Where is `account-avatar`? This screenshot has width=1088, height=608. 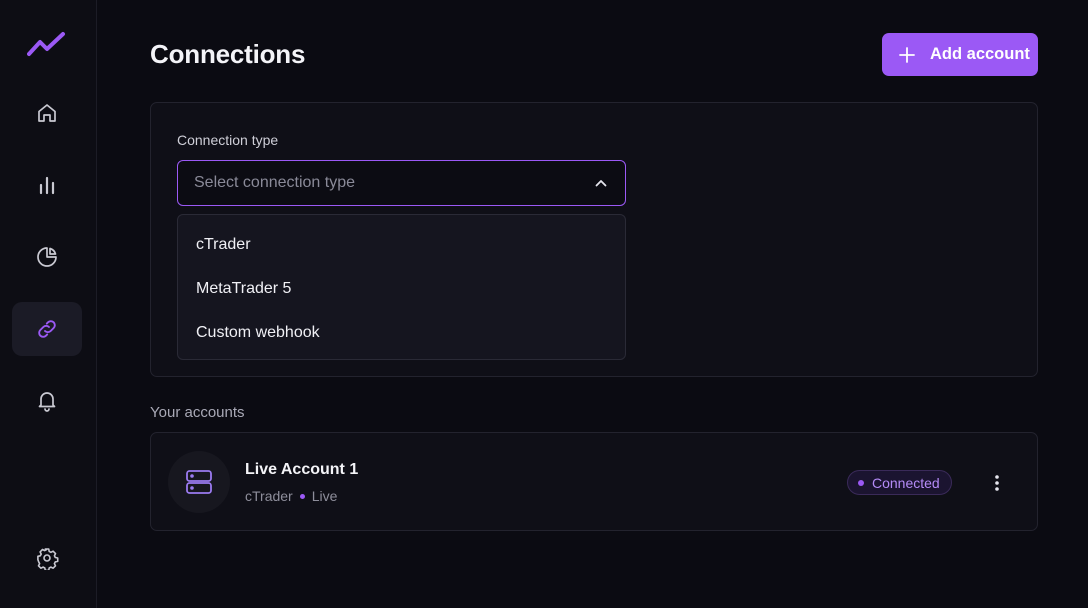 account-avatar is located at coordinates (199, 482).